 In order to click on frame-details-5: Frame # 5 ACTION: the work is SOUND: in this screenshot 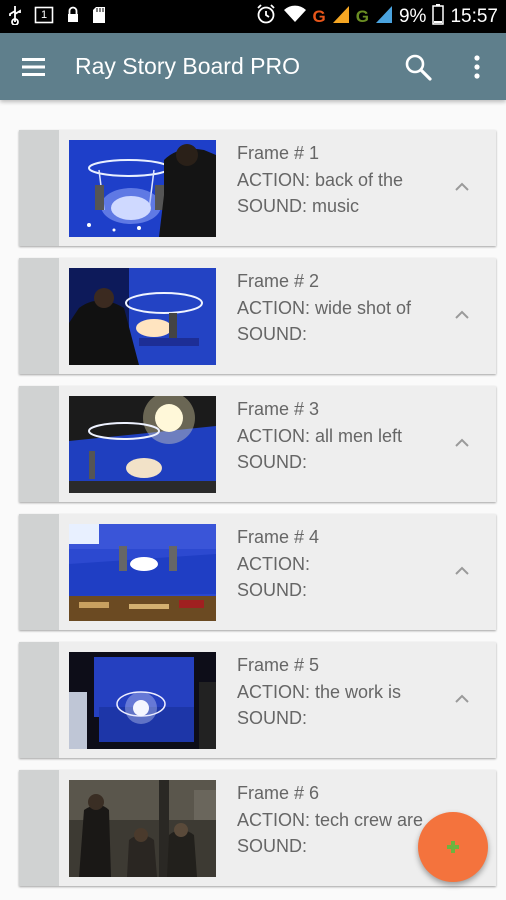, I will do `click(343, 692)`.